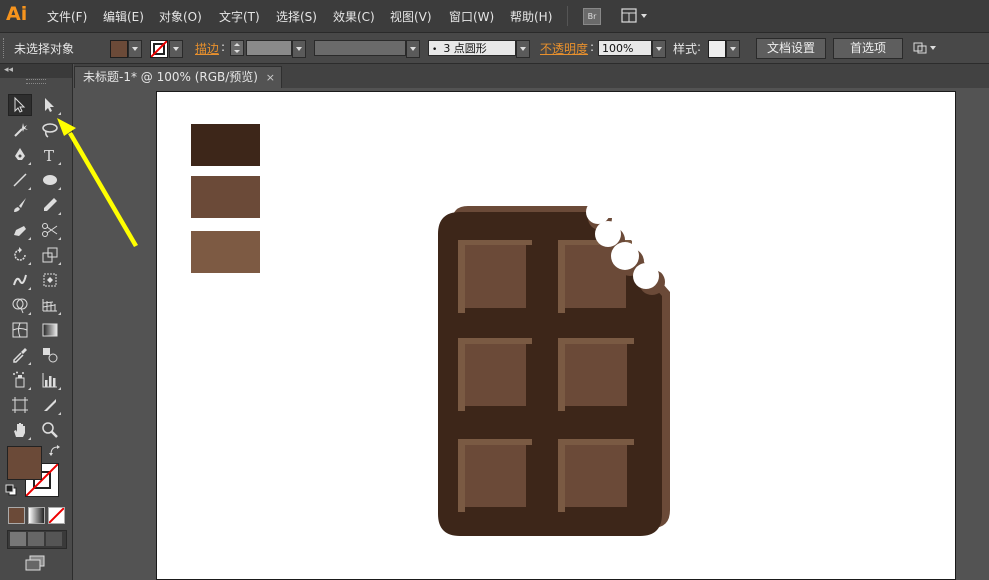 The height and width of the screenshot is (580, 989). I want to click on close-tab-button: ×, so click(270, 77).